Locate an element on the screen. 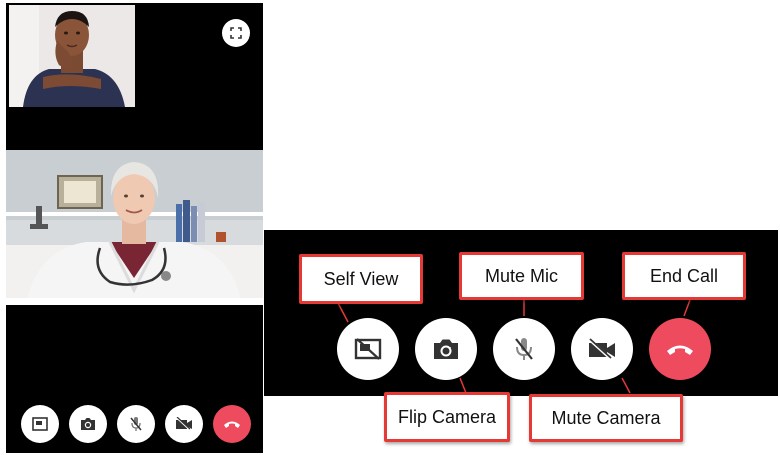 The image size is (780, 455). callout-mute-camera: Mute Camera is located at coordinates (606, 418).